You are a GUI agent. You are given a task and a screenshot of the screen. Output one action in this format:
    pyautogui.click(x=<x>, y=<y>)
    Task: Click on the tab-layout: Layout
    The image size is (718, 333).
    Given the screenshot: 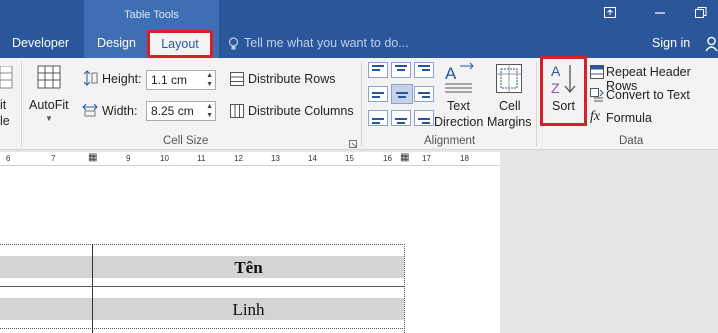 What is the action you would take?
    pyautogui.click(x=180, y=44)
    